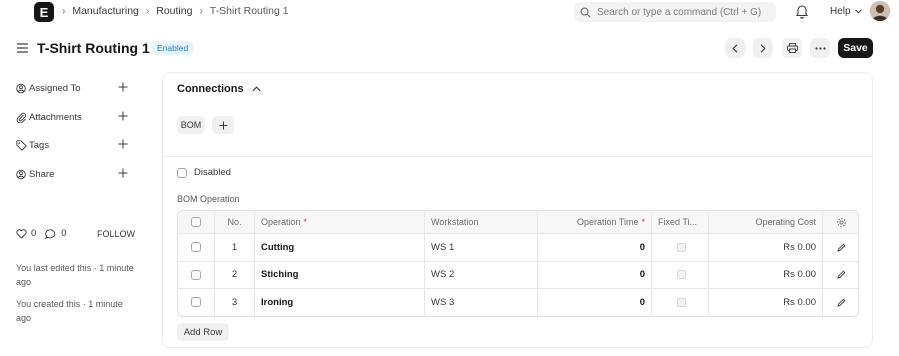  What do you see at coordinates (339, 247) in the screenshot?
I see `operation-cell: Cutting` at bounding box center [339, 247].